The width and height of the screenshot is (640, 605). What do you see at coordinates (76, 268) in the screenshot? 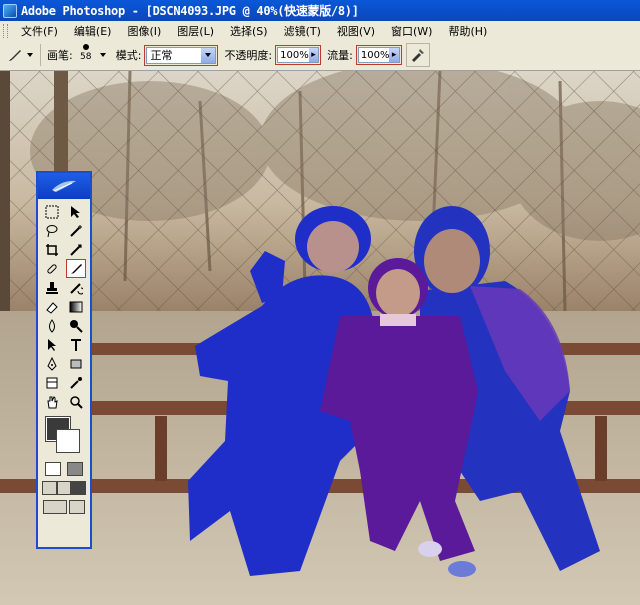
I see `brush-tool-icon` at bounding box center [76, 268].